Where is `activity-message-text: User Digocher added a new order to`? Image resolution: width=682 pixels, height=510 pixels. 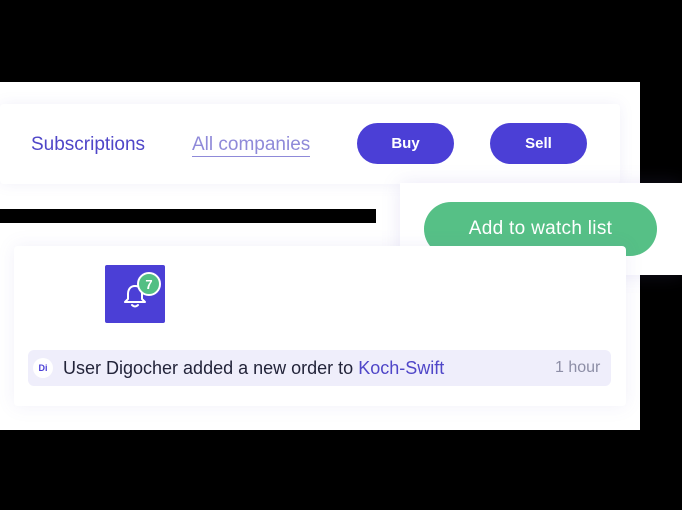
activity-message-text: User Digocher added a new order to is located at coordinates (208, 368).